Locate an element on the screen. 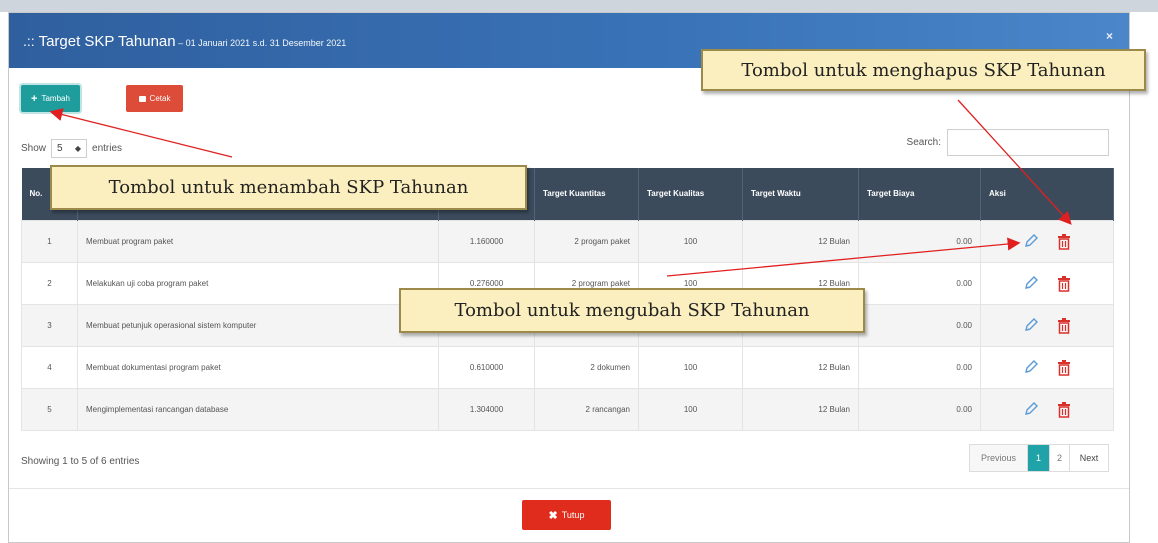 The width and height of the screenshot is (1158, 543). background-strip is located at coordinates (579, 6).